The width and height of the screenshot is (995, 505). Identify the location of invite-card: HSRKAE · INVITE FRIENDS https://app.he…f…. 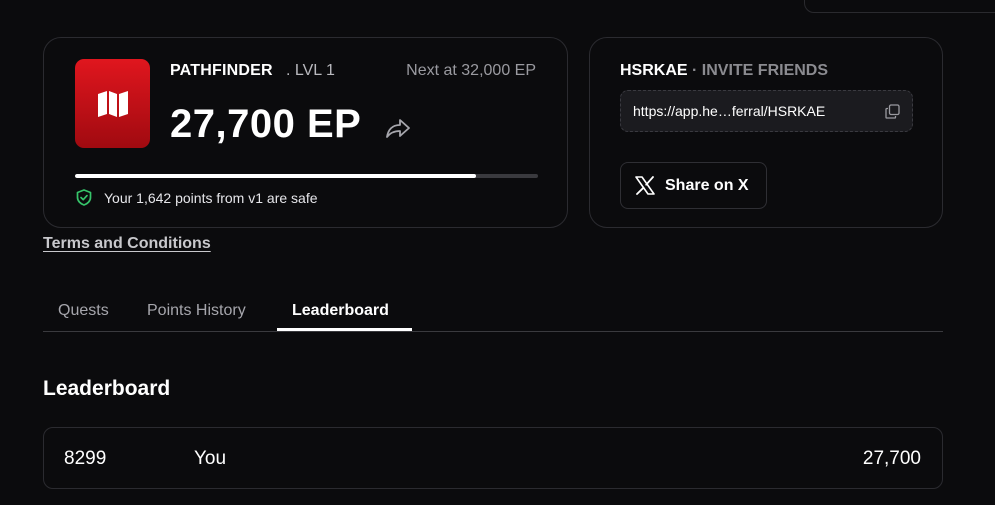
(766, 132).